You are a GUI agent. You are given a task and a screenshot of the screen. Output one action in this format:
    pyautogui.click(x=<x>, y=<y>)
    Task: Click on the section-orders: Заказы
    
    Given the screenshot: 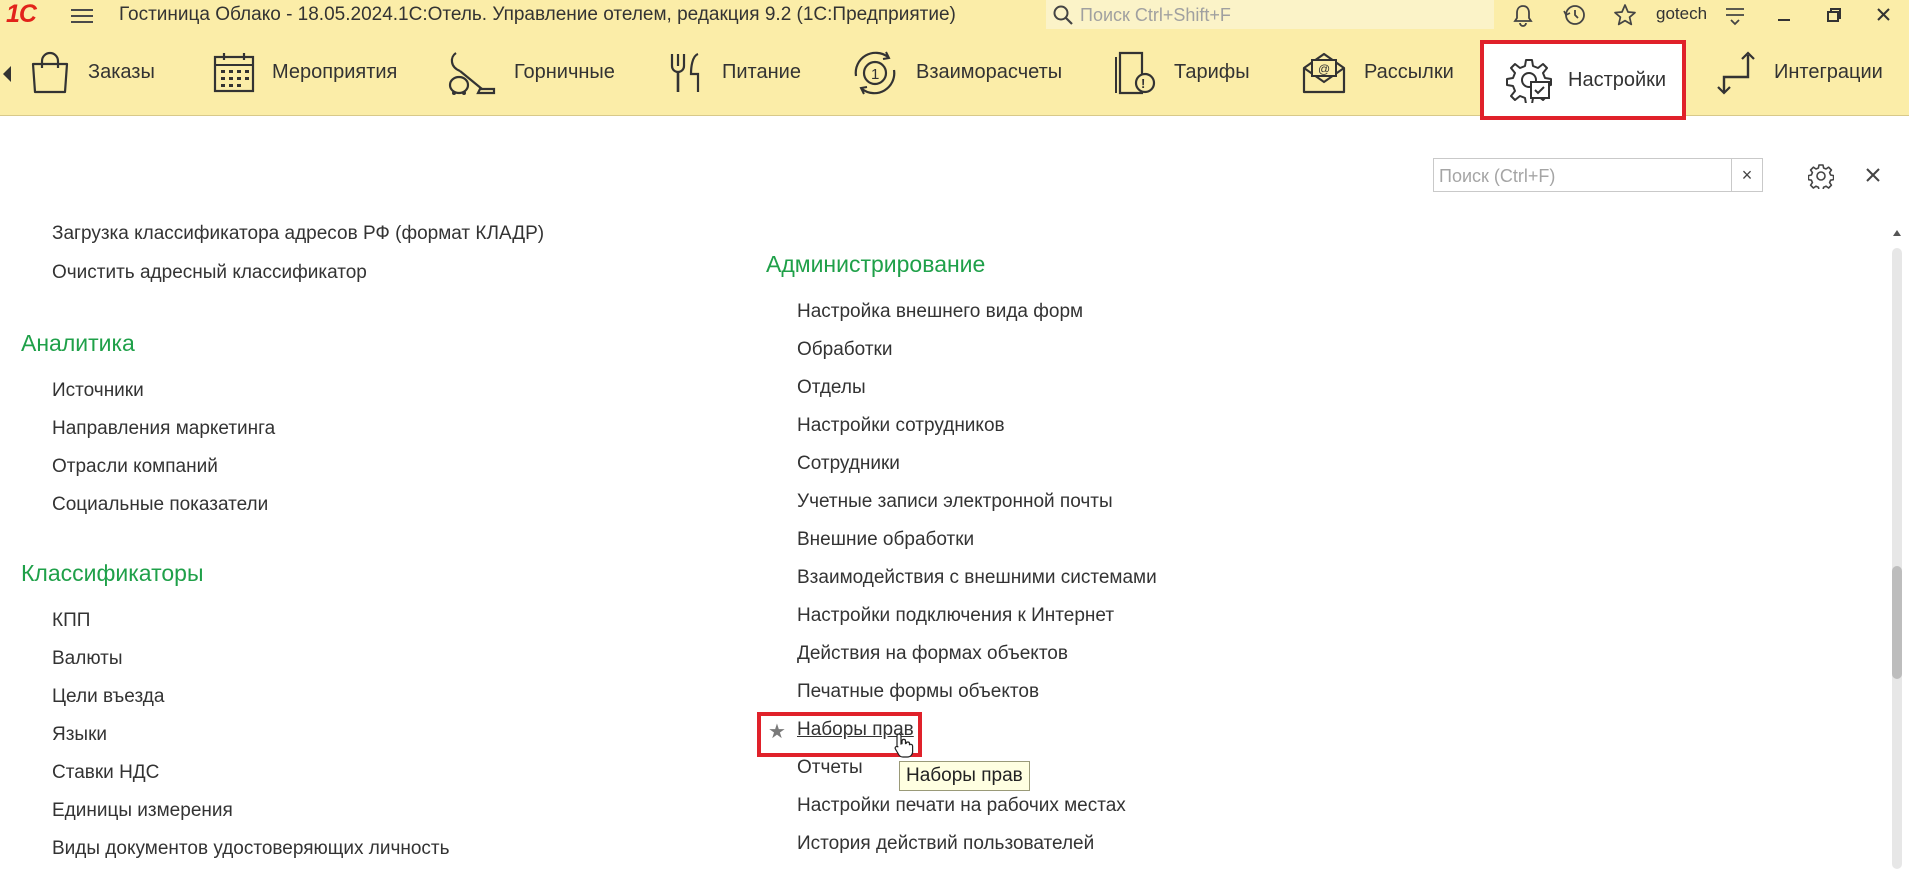 What is the action you would take?
    pyautogui.click(x=91, y=72)
    